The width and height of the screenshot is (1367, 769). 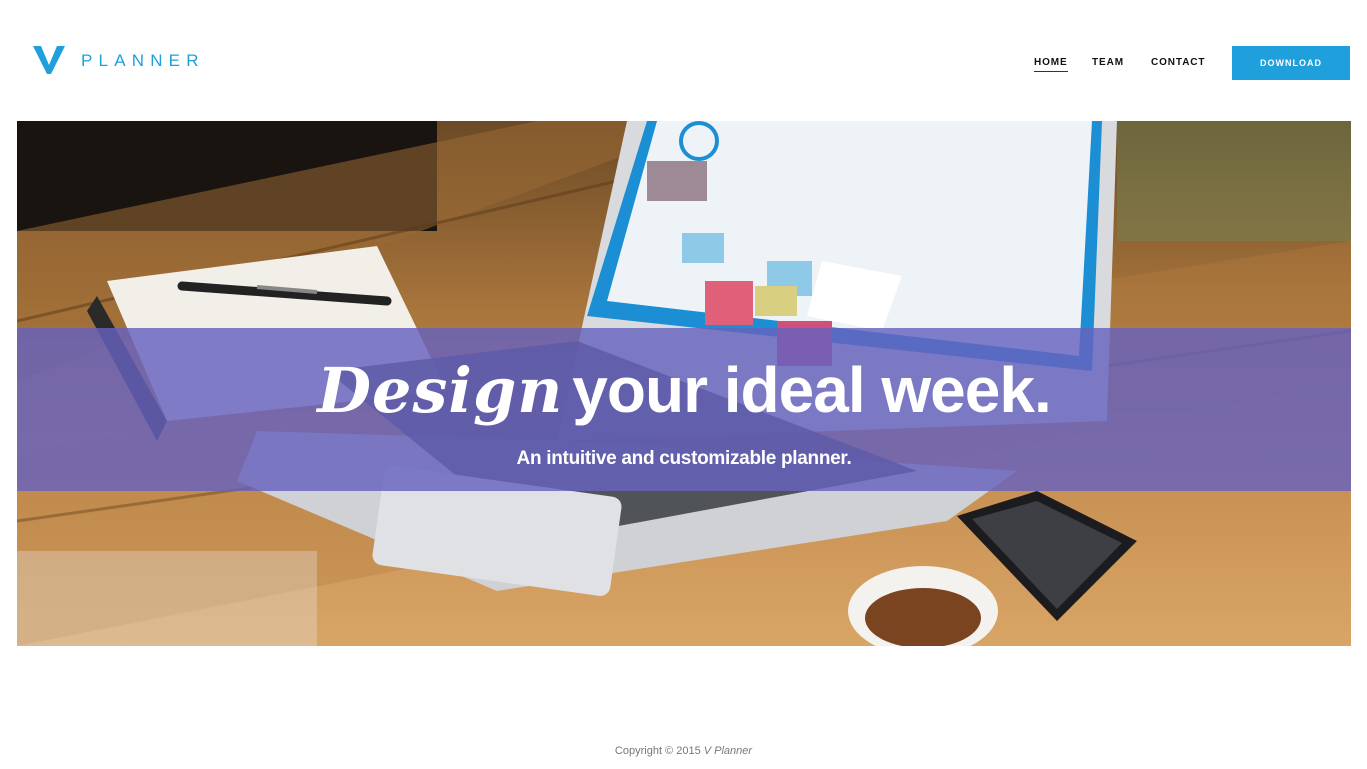 I want to click on footer: Copyright © 2015 V Planner, so click(x=683, y=751).